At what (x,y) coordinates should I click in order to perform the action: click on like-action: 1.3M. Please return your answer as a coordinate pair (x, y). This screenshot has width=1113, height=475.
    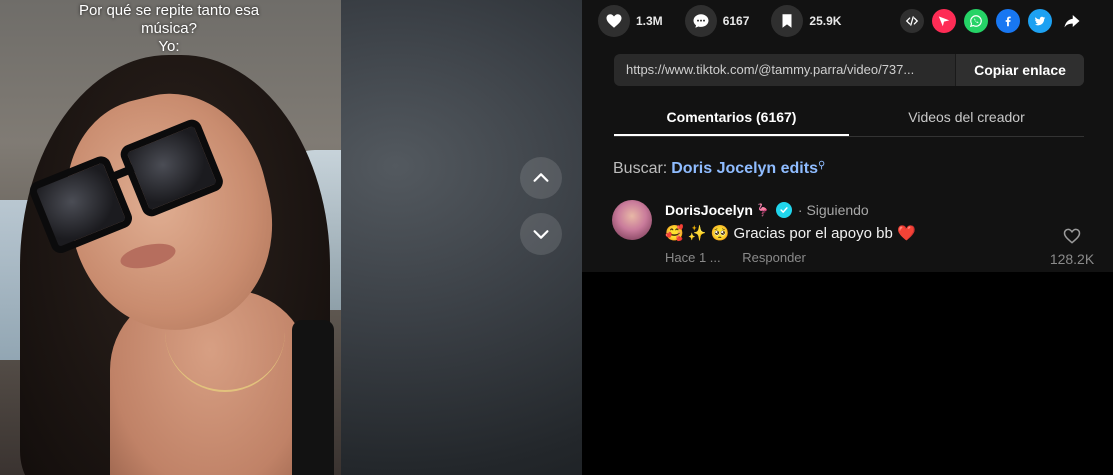
    Looking at the image, I should click on (630, 21).